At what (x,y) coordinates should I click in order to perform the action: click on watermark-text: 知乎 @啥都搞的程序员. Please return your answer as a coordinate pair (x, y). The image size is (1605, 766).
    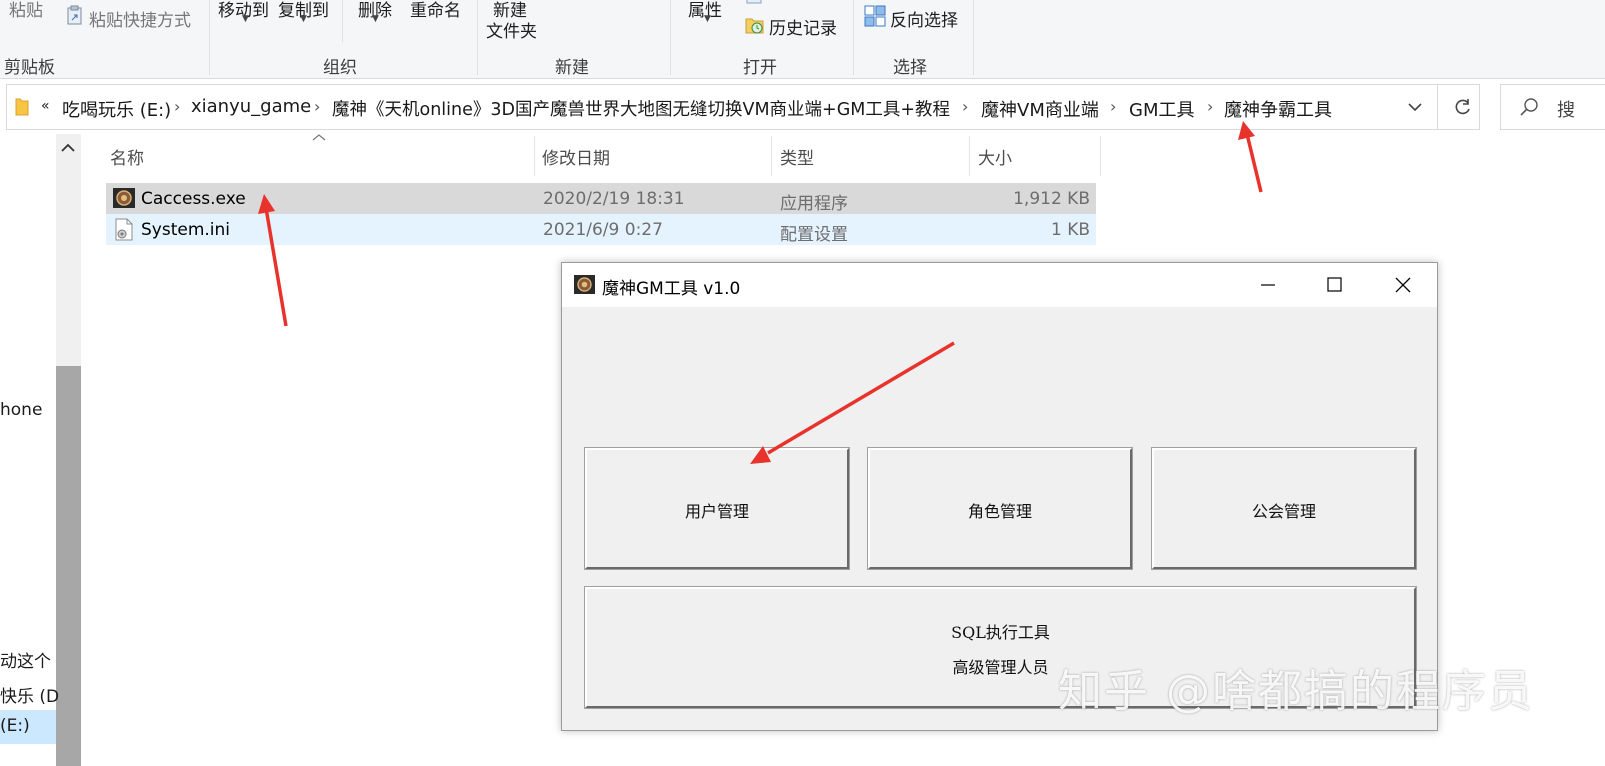
    Looking at the image, I should click on (1296, 691).